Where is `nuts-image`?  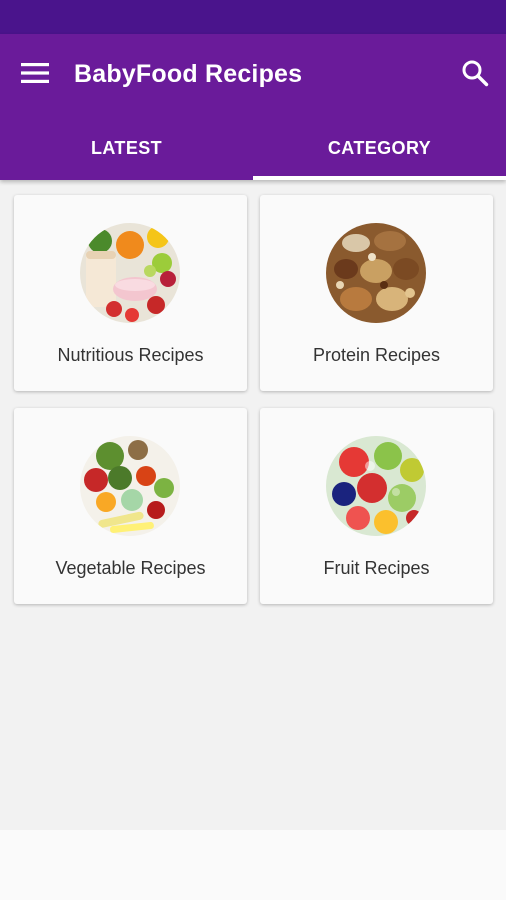 nuts-image is located at coordinates (376, 273).